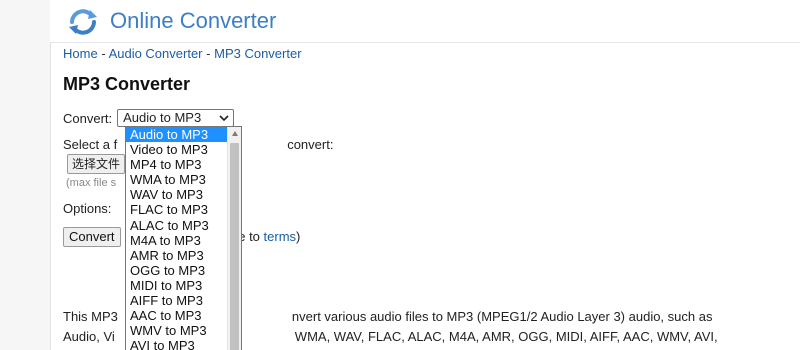  What do you see at coordinates (162, 117) in the screenshot?
I see `convert-type-selected-value: Audio to MP3` at bounding box center [162, 117].